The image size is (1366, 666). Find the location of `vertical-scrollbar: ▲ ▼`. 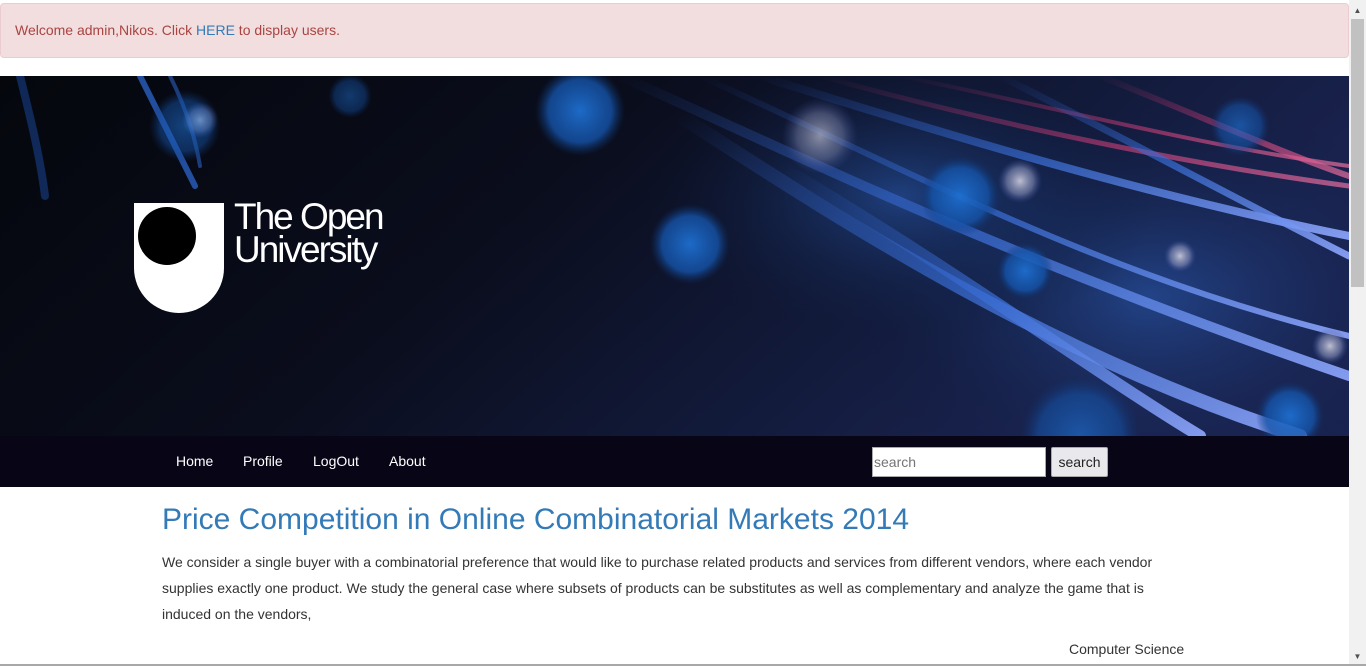

vertical-scrollbar: ▲ ▼ is located at coordinates (1357, 333).